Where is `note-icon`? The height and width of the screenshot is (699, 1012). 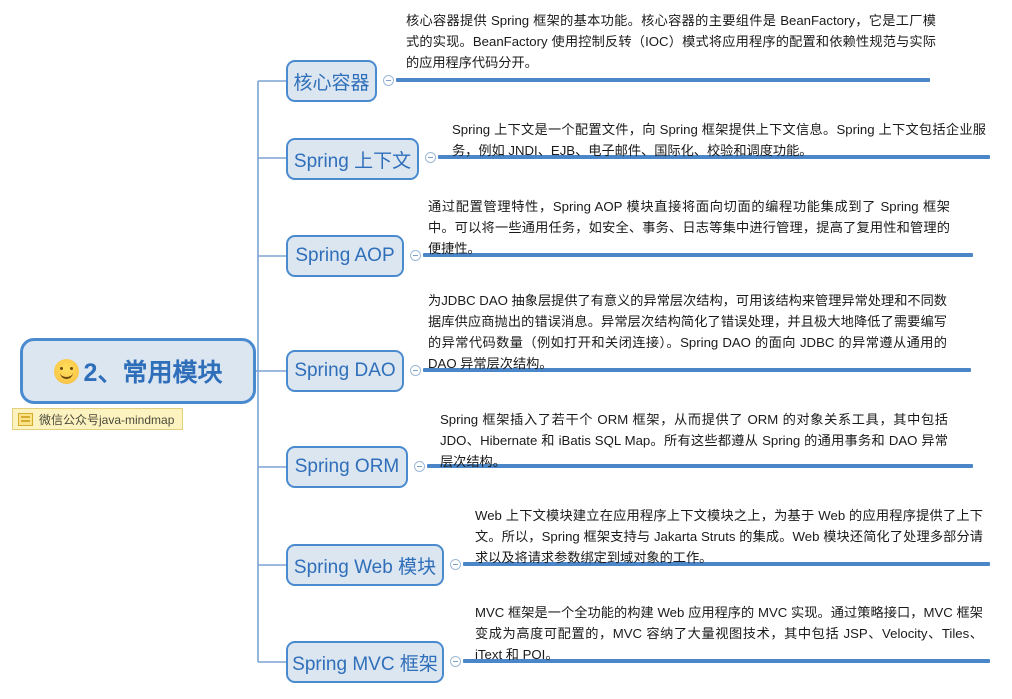
note-icon is located at coordinates (25, 419).